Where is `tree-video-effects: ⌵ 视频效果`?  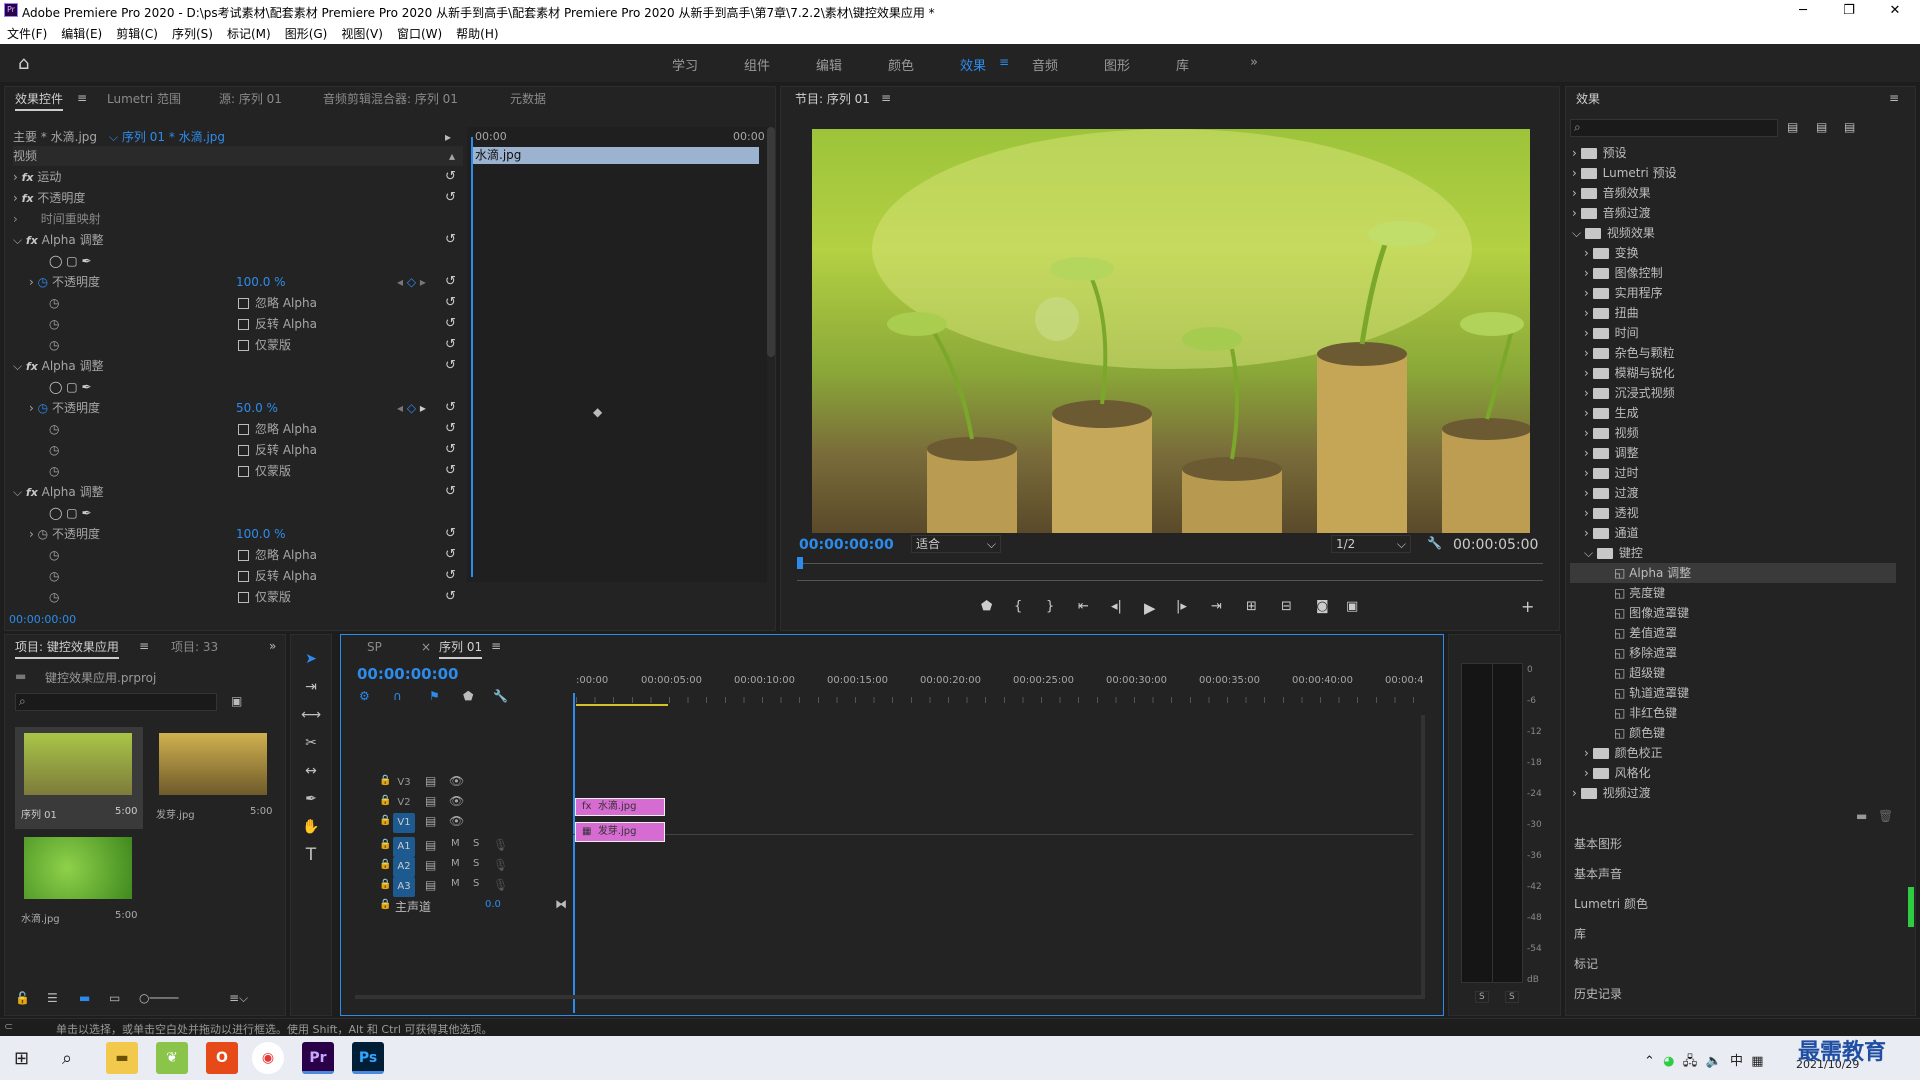 tree-video-effects: ⌵ 视频效果 is located at coordinates (1613, 233).